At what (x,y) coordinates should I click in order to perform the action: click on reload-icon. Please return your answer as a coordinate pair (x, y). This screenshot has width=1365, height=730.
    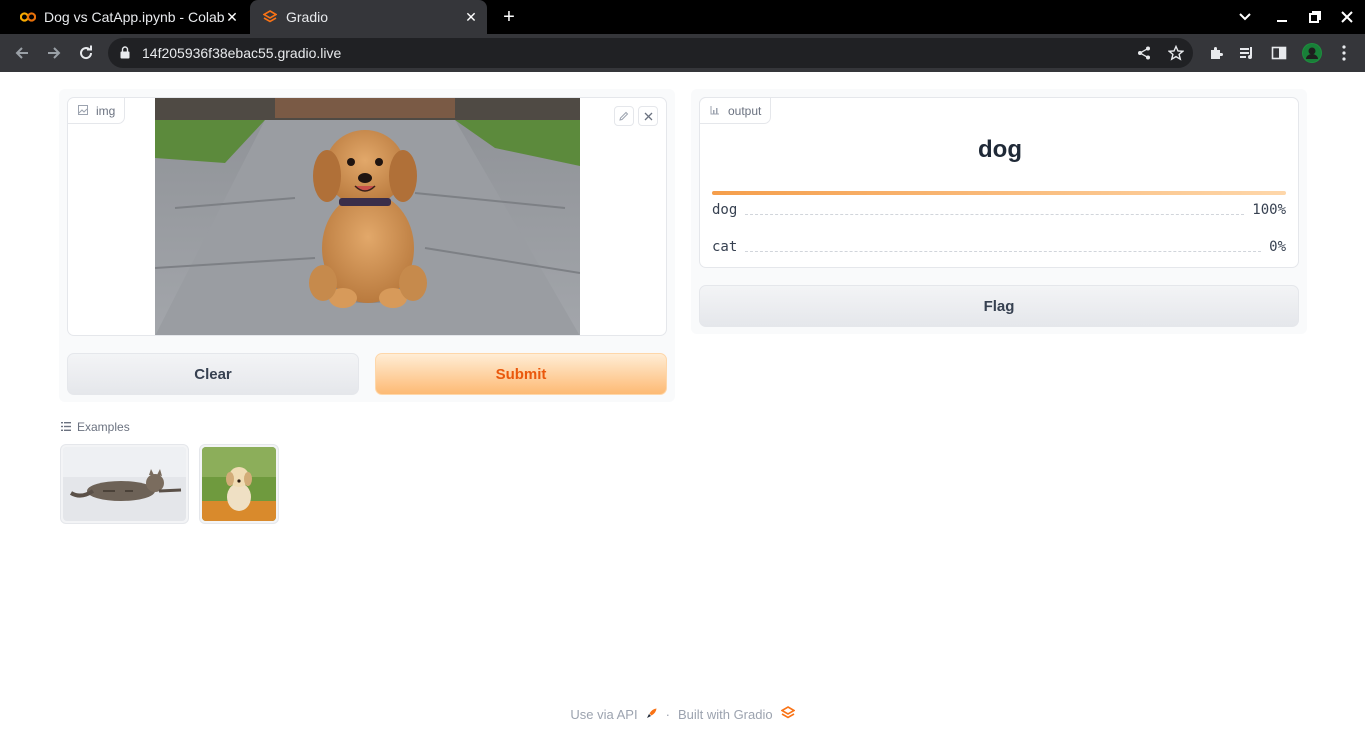
    Looking at the image, I should click on (86, 53).